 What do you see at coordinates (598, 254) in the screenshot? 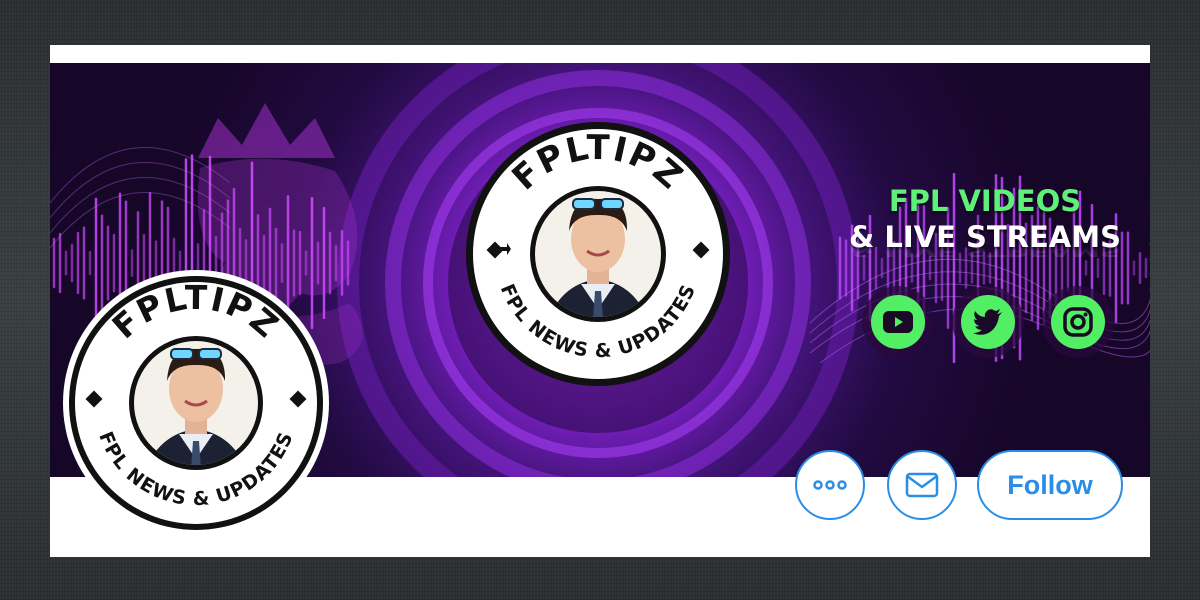
I see `center-logo-badge: FPLTIPZ FPL NEWS & UPDATES` at bounding box center [598, 254].